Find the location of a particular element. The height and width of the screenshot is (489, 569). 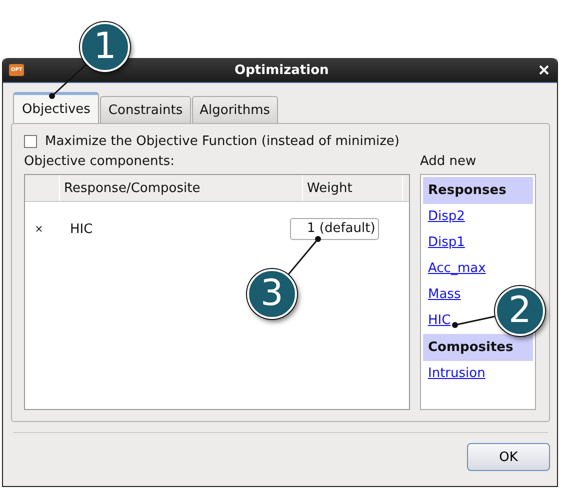

response-link: Intrusion is located at coordinates (456, 374).